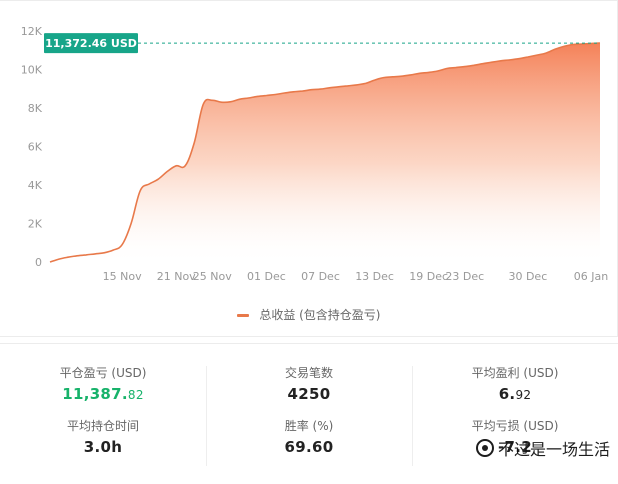  Describe the element at coordinates (515, 426) in the screenshot. I see `avg-loss-label: 平均亏损 (USD)` at that location.